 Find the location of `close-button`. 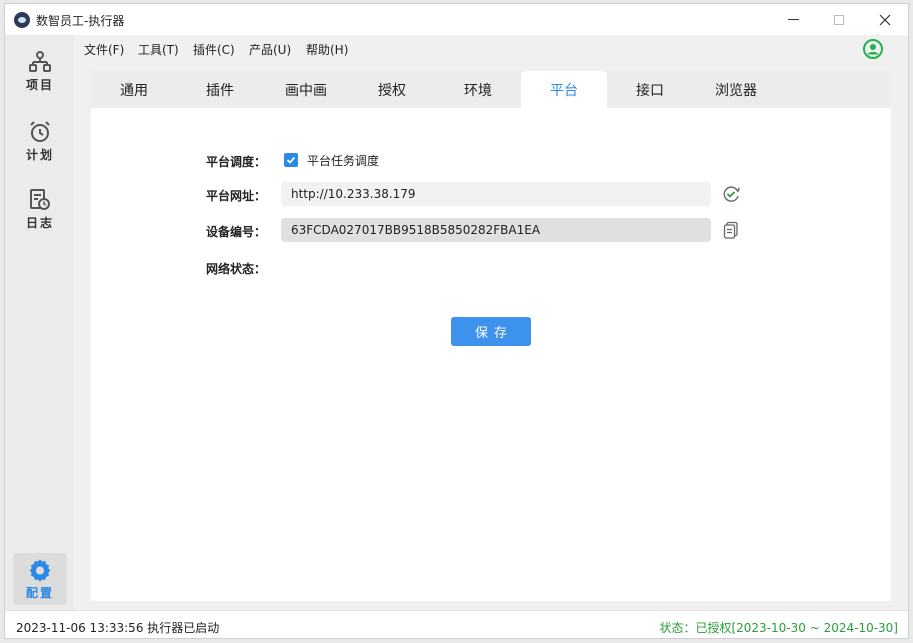

close-button is located at coordinates (885, 19).